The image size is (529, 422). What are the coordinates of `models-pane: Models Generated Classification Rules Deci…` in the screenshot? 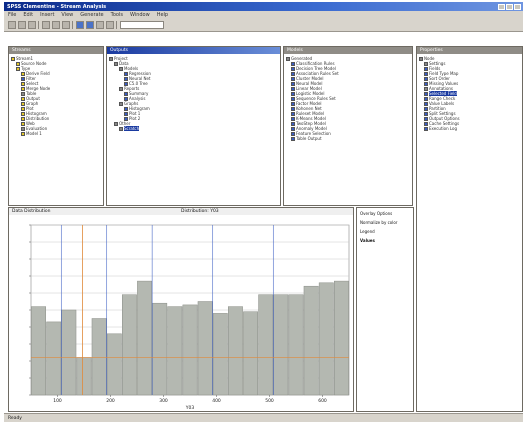 It's located at (348, 126).